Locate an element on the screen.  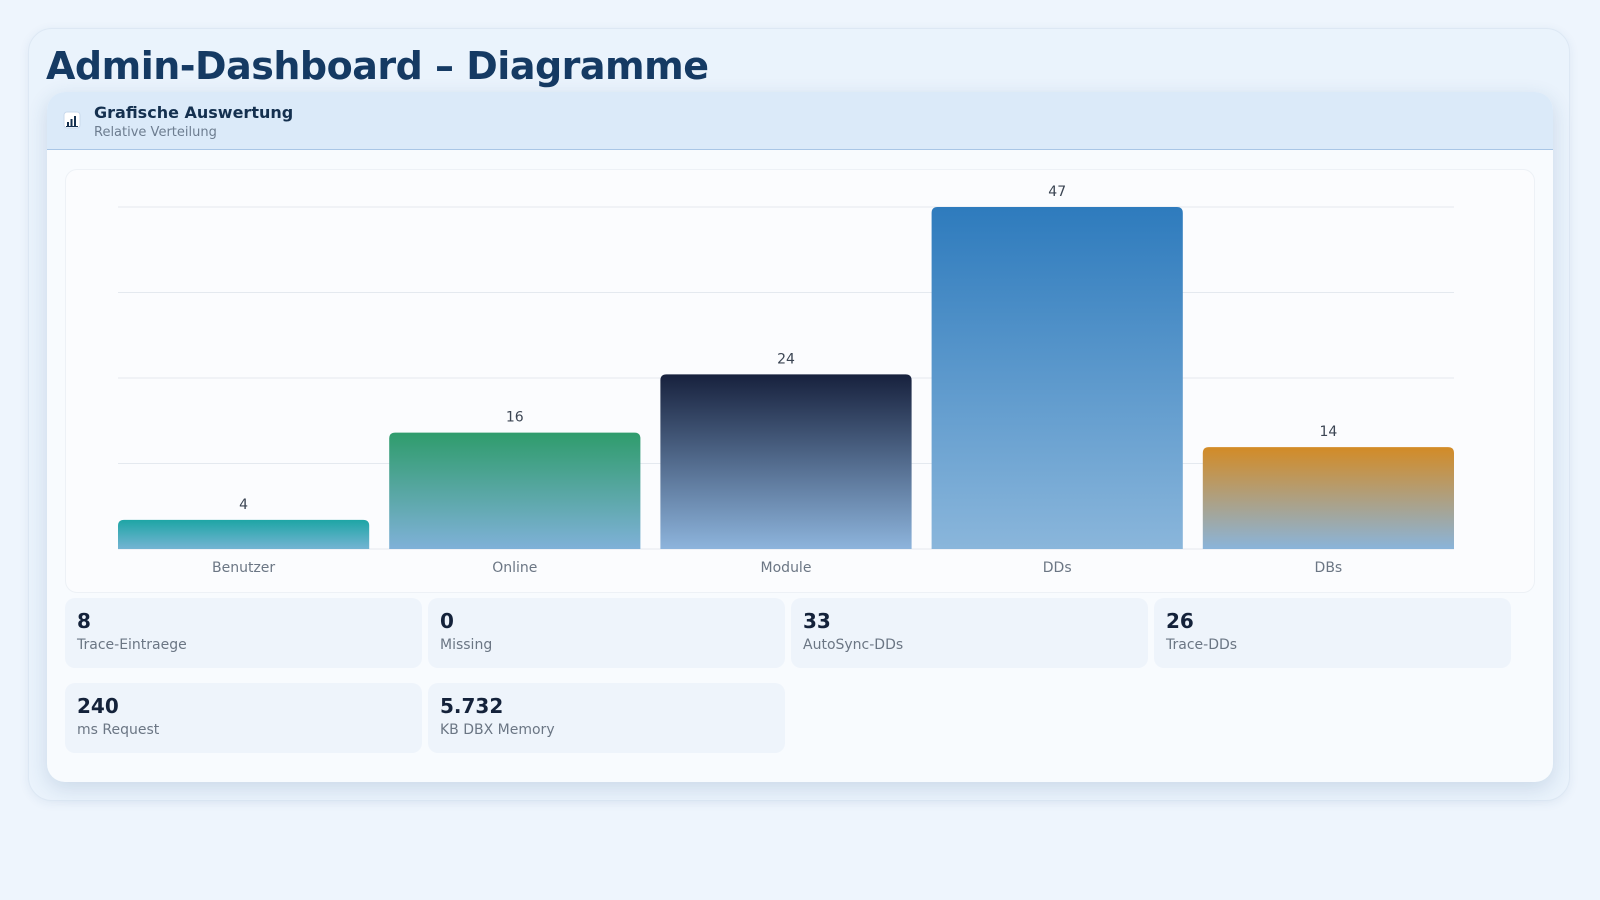
bar-dbs is located at coordinates (1328, 498).